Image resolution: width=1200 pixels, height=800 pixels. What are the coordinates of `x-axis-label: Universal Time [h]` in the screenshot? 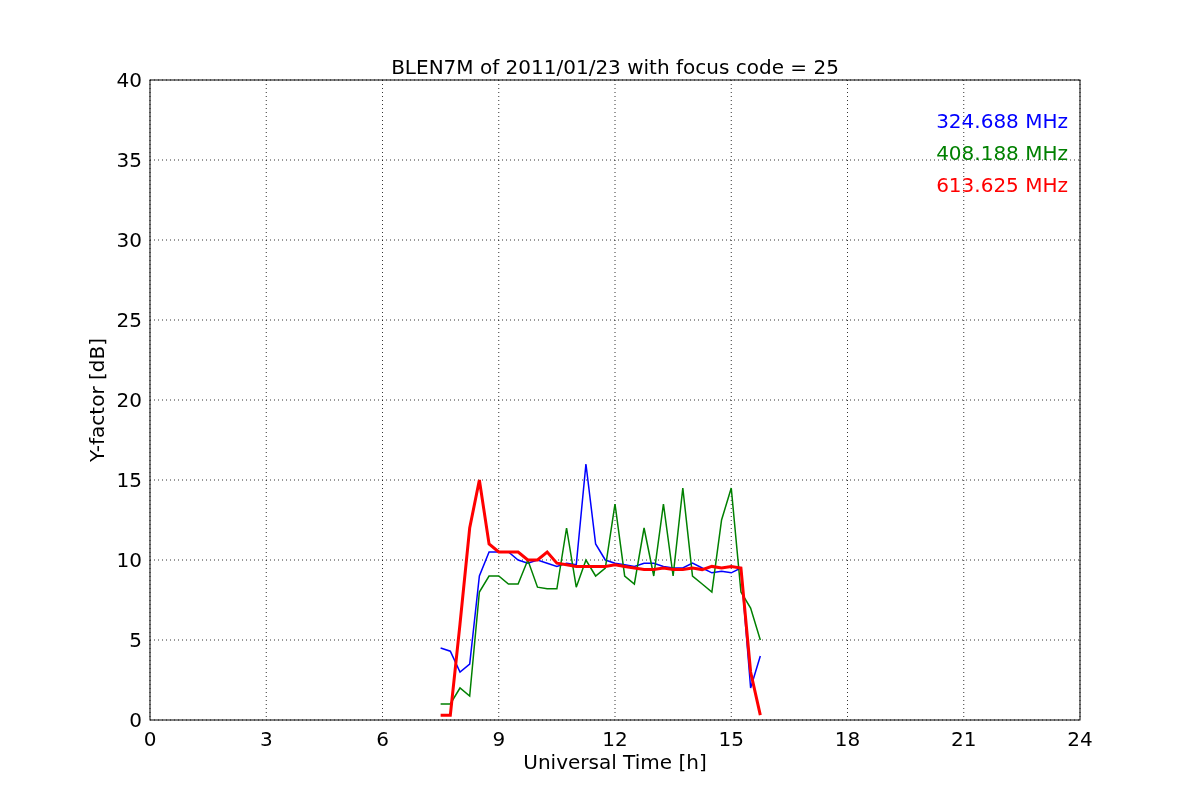 It's located at (615, 762).